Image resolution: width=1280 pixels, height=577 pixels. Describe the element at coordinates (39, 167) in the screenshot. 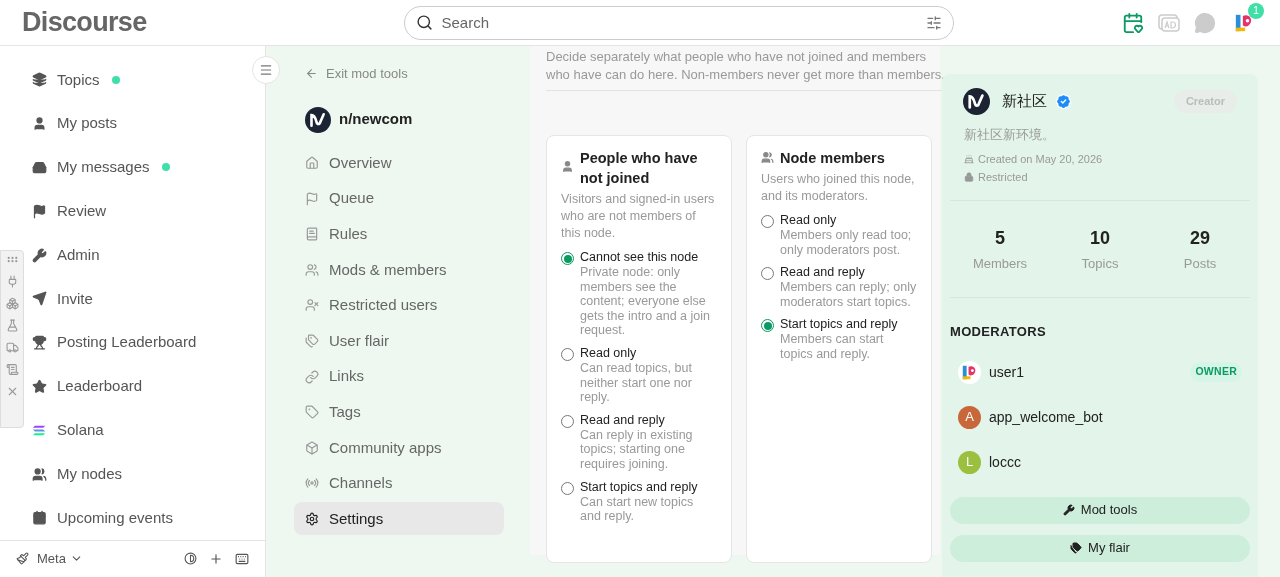

I see `inbox-icon` at that location.